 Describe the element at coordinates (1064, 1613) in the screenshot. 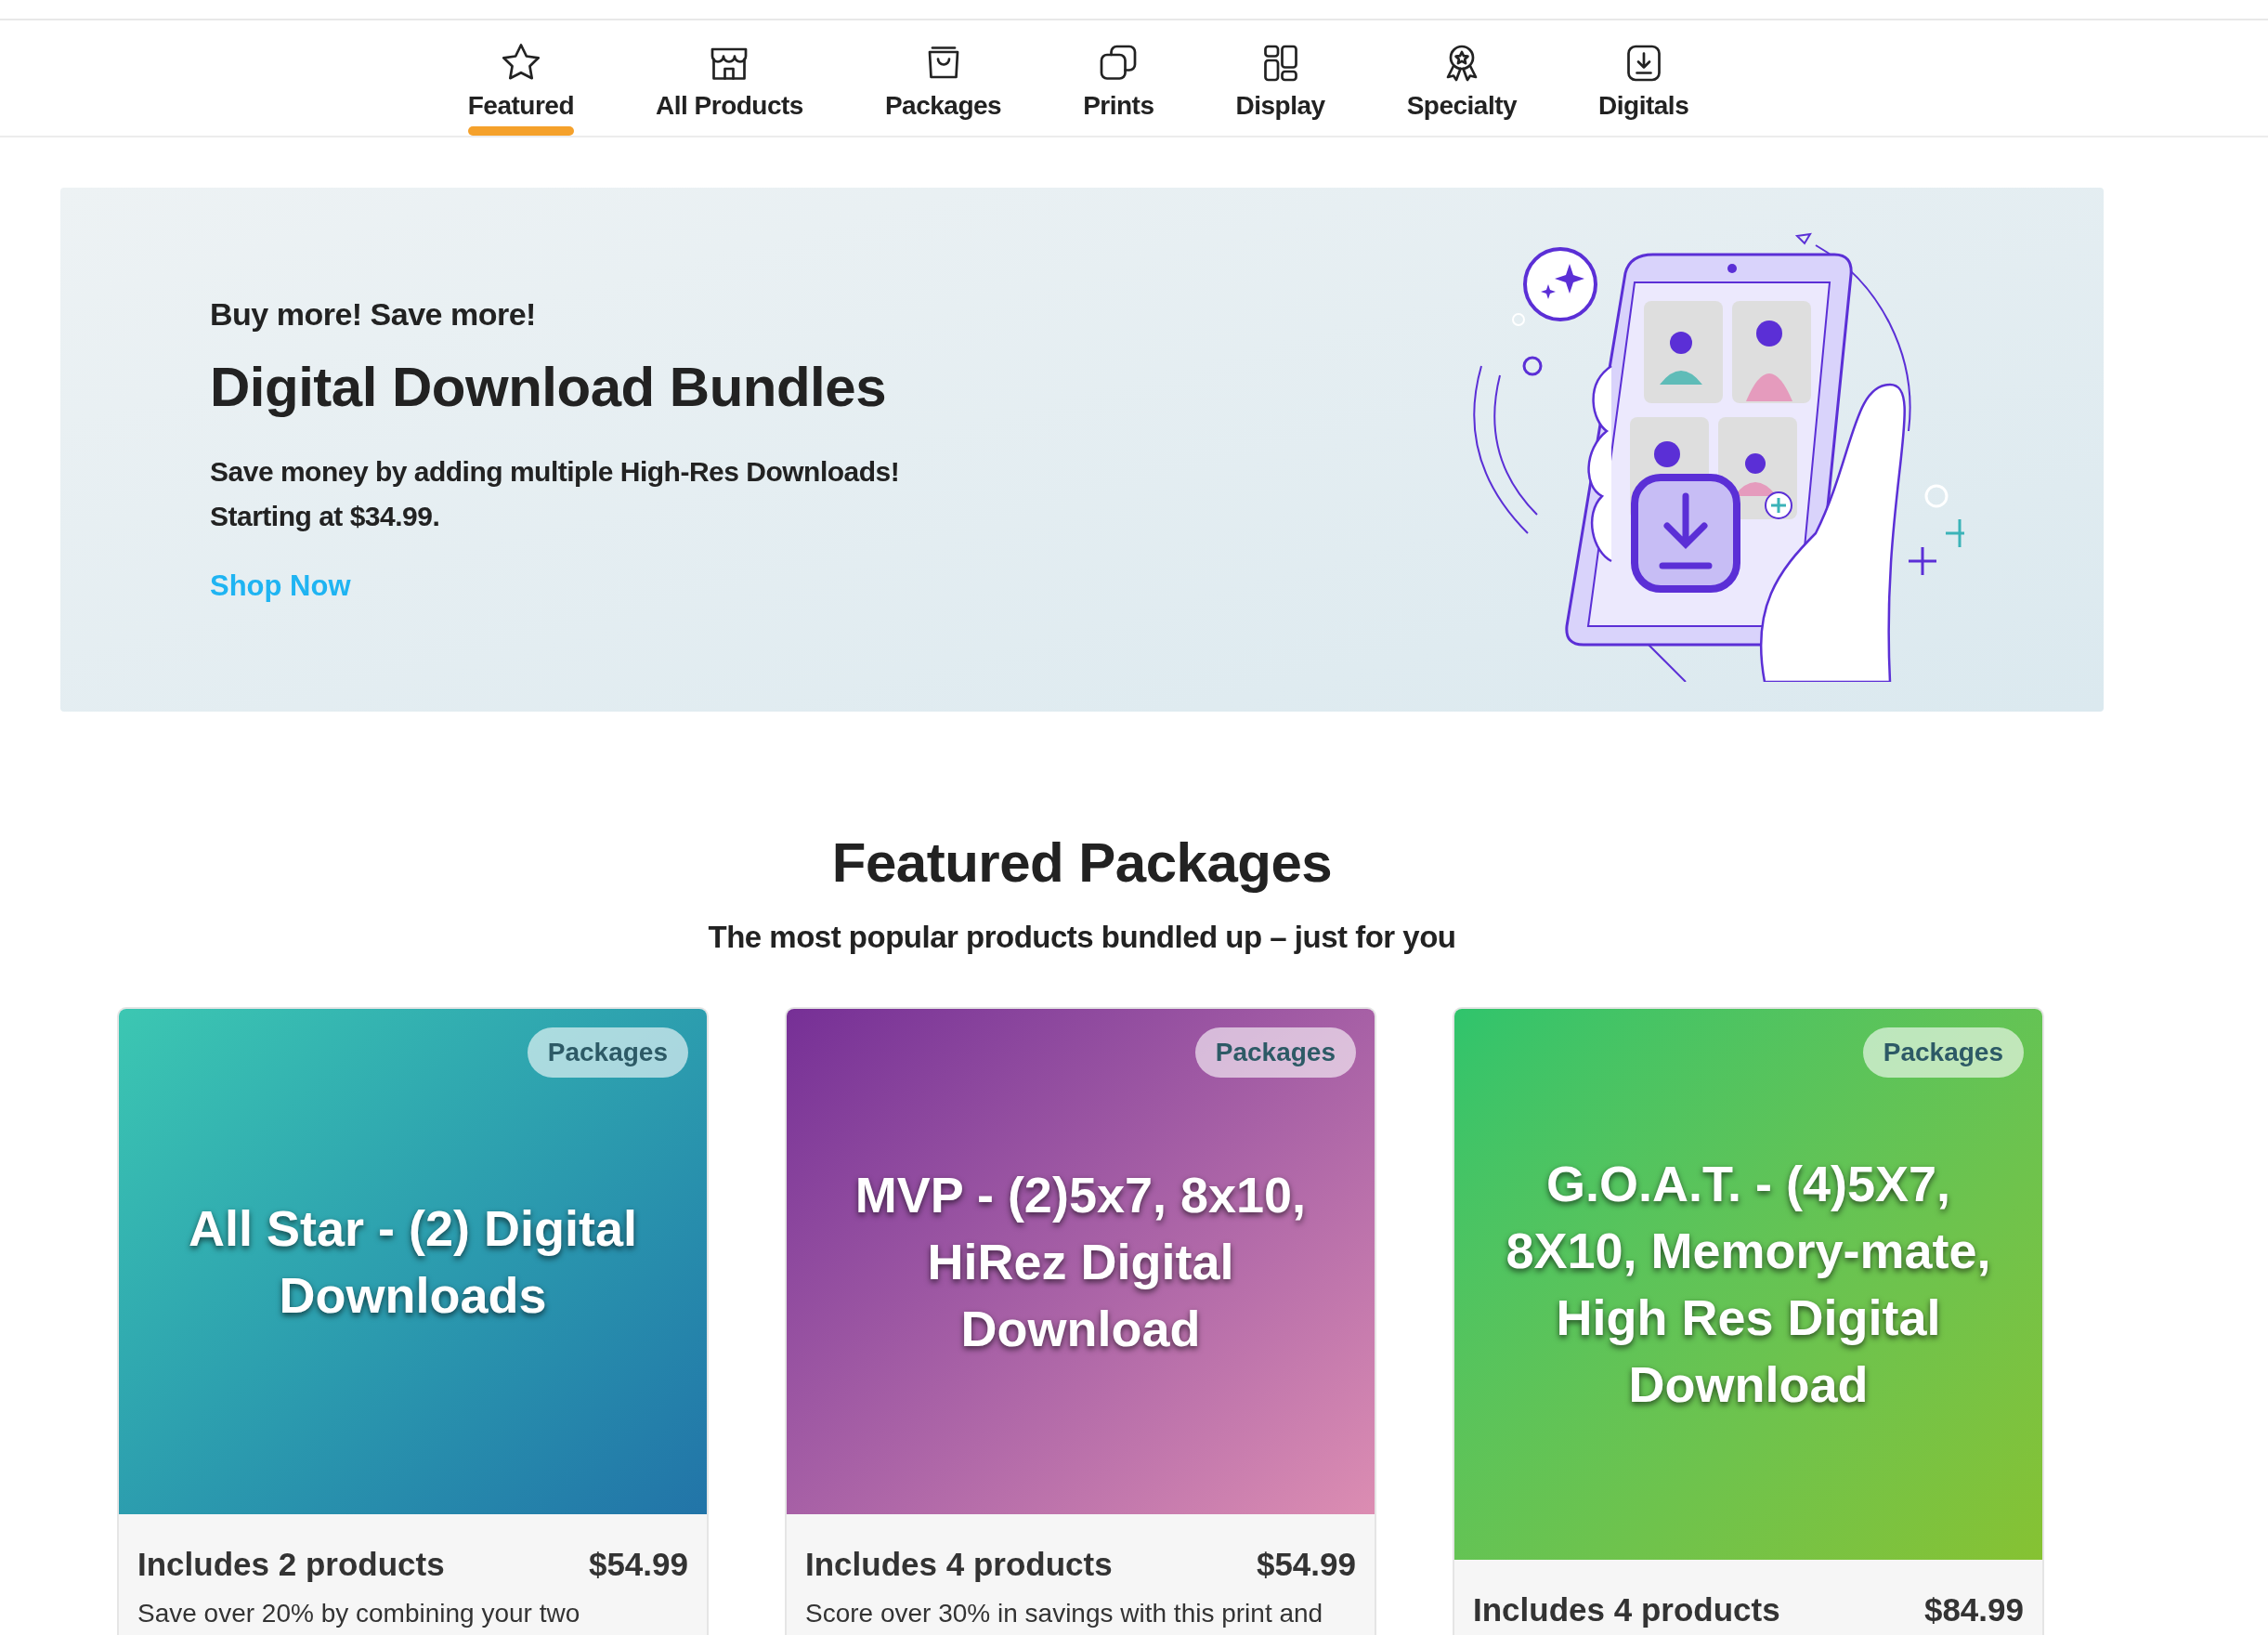

I see `card-description: Score over 30% in savings with this print and` at that location.